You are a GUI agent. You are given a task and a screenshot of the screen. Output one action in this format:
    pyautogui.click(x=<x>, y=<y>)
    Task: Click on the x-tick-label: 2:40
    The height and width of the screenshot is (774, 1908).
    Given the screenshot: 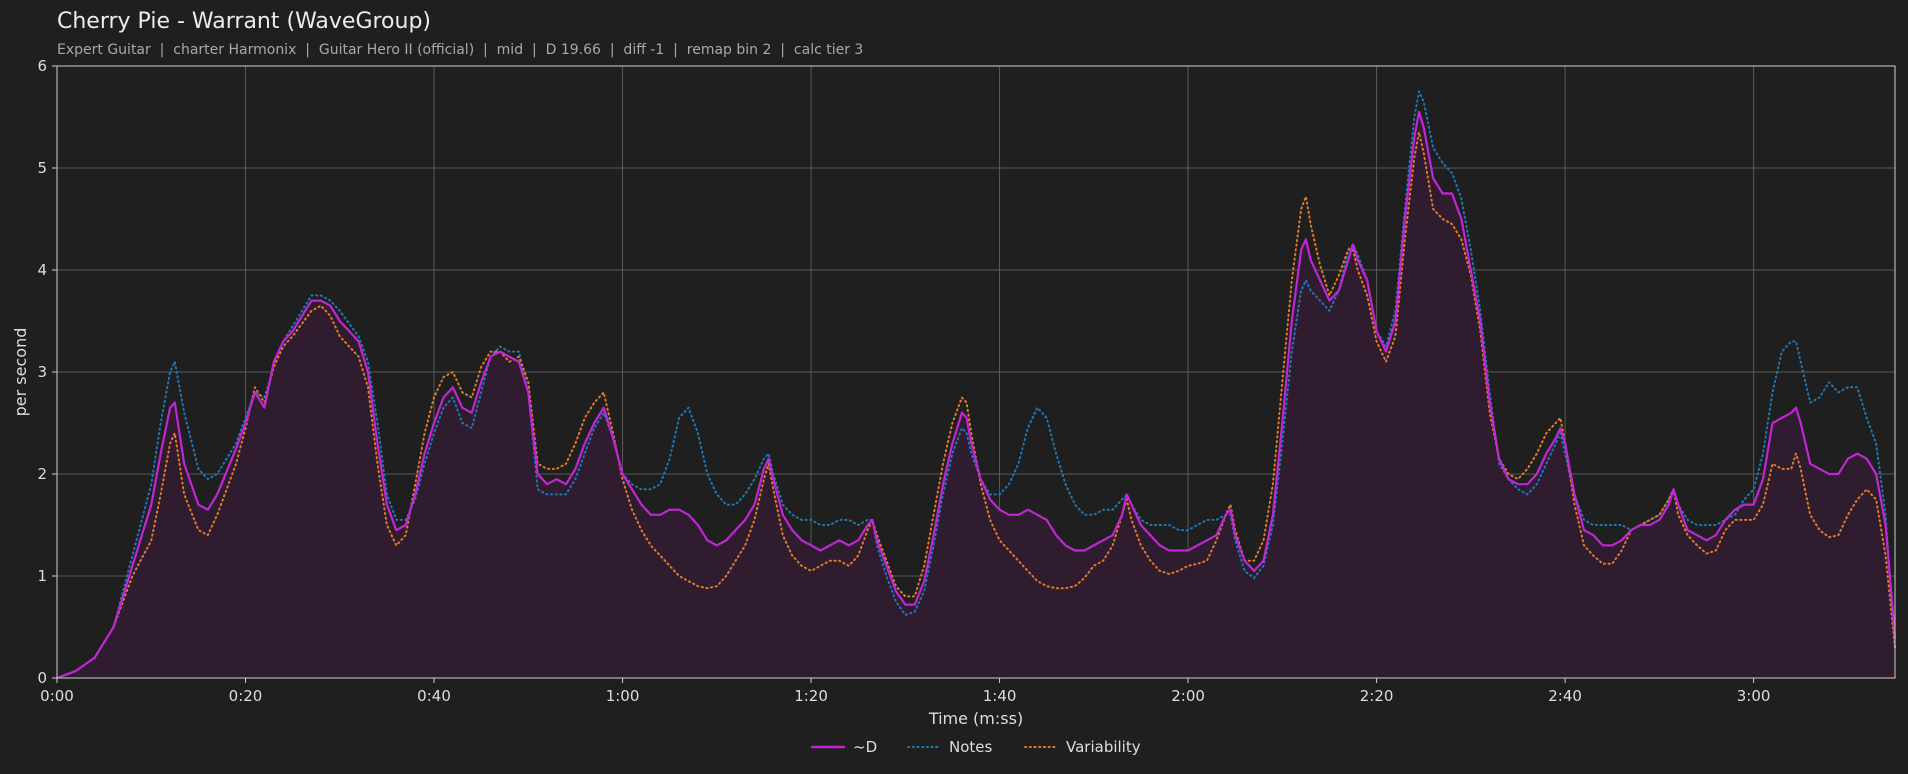 What is the action you would take?
    pyautogui.click(x=1565, y=696)
    